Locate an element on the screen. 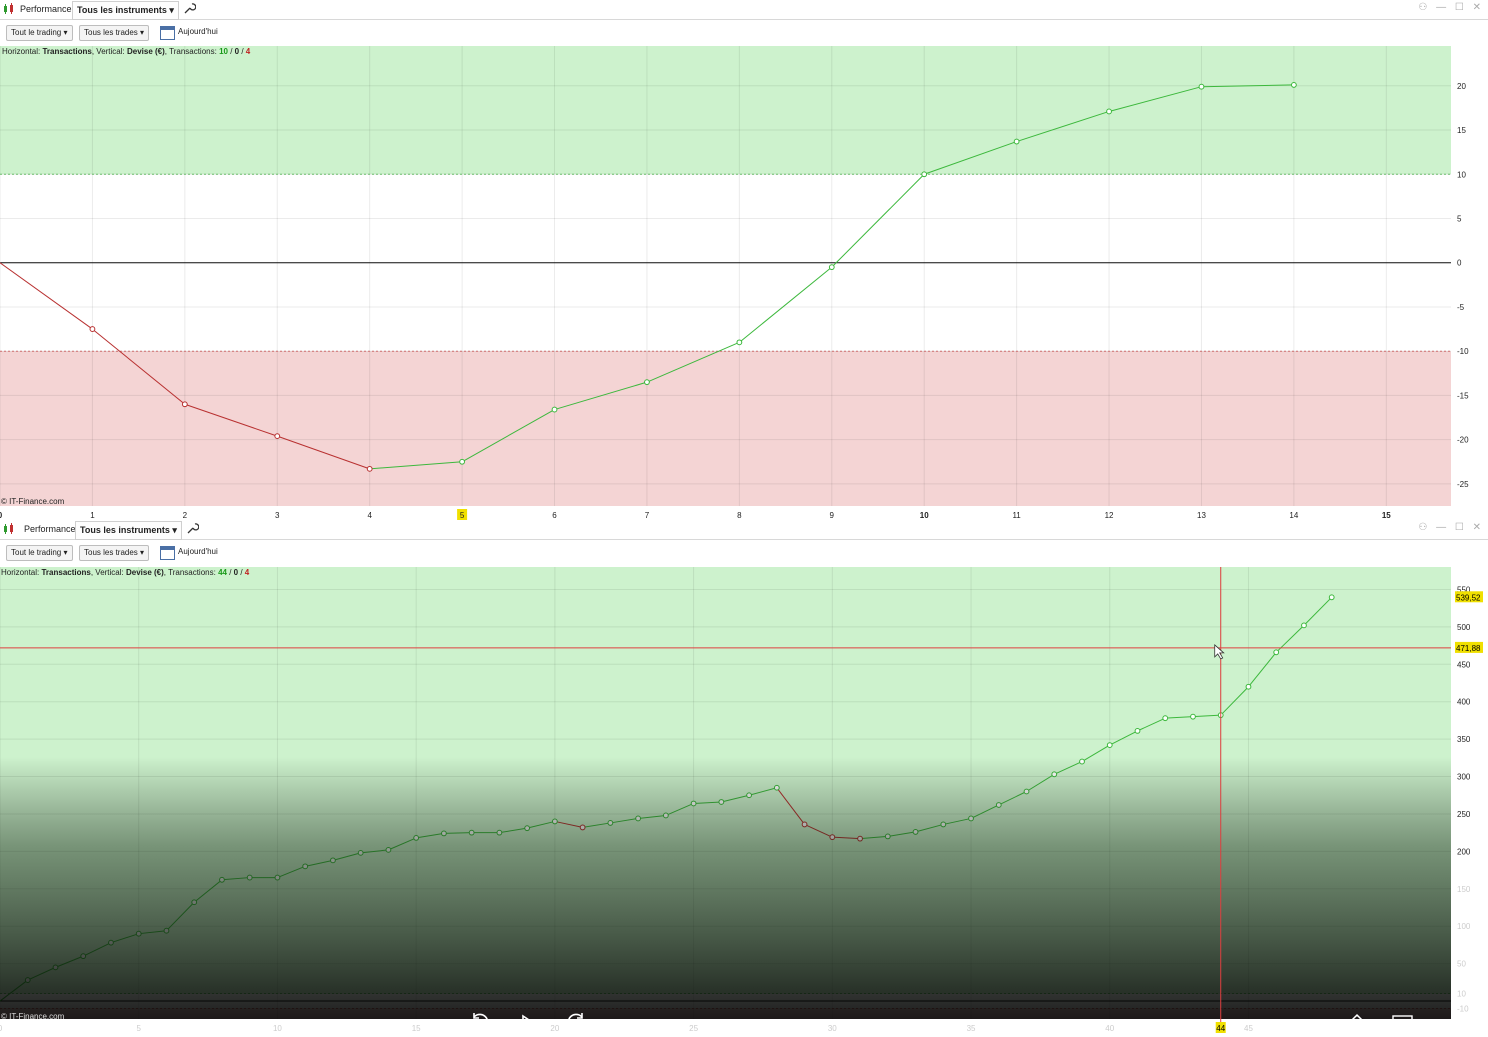  x-tick-label: 9 is located at coordinates (832, 515).